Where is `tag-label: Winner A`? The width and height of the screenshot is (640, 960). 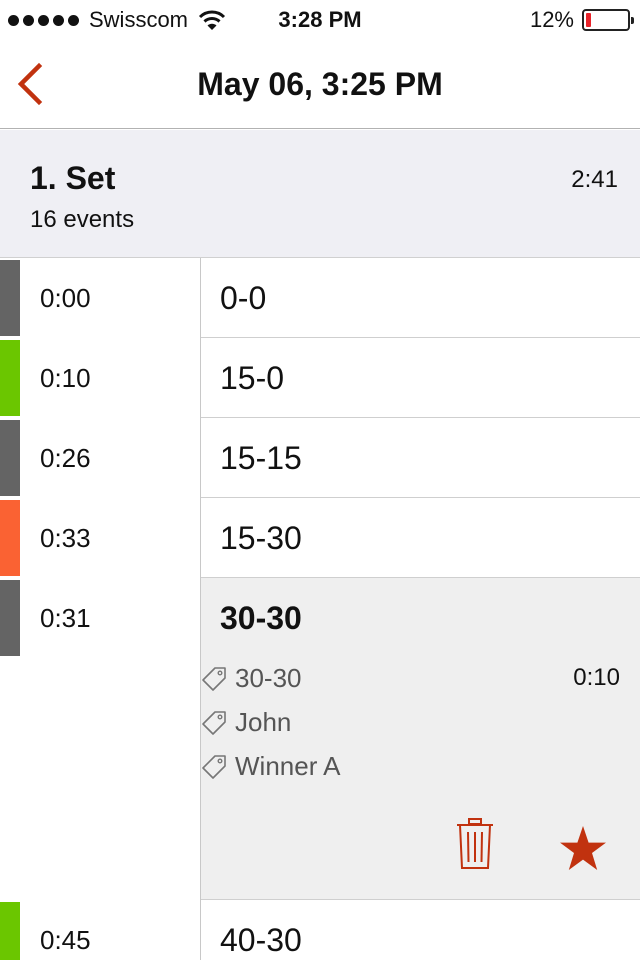
tag-label: Winner A is located at coordinates (288, 766).